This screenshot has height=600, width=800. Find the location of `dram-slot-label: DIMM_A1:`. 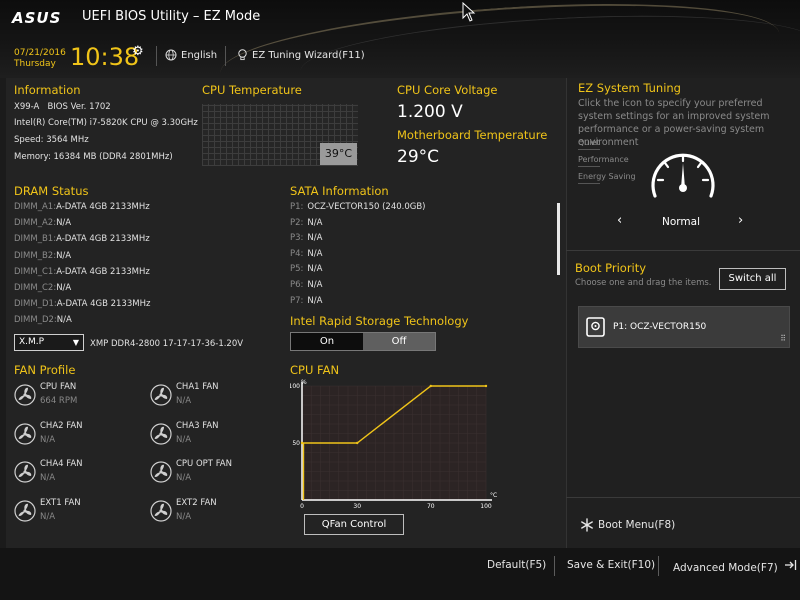

dram-slot-label: DIMM_A1: is located at coordinates (35, 207).